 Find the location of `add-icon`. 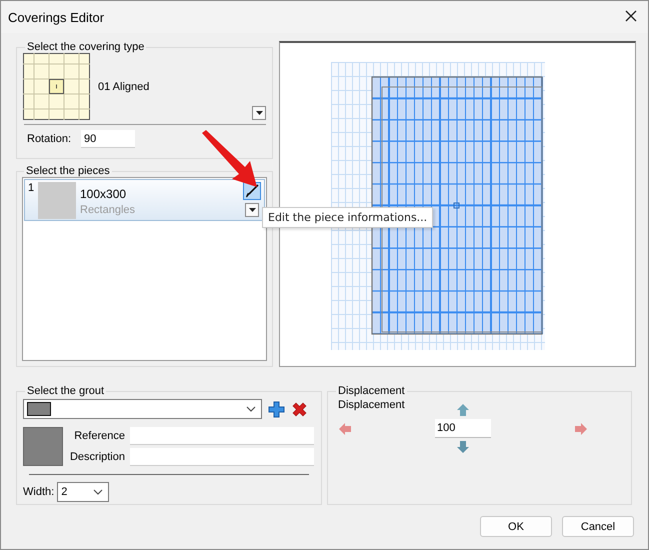

add-icon is located at coordinates (276, 409).